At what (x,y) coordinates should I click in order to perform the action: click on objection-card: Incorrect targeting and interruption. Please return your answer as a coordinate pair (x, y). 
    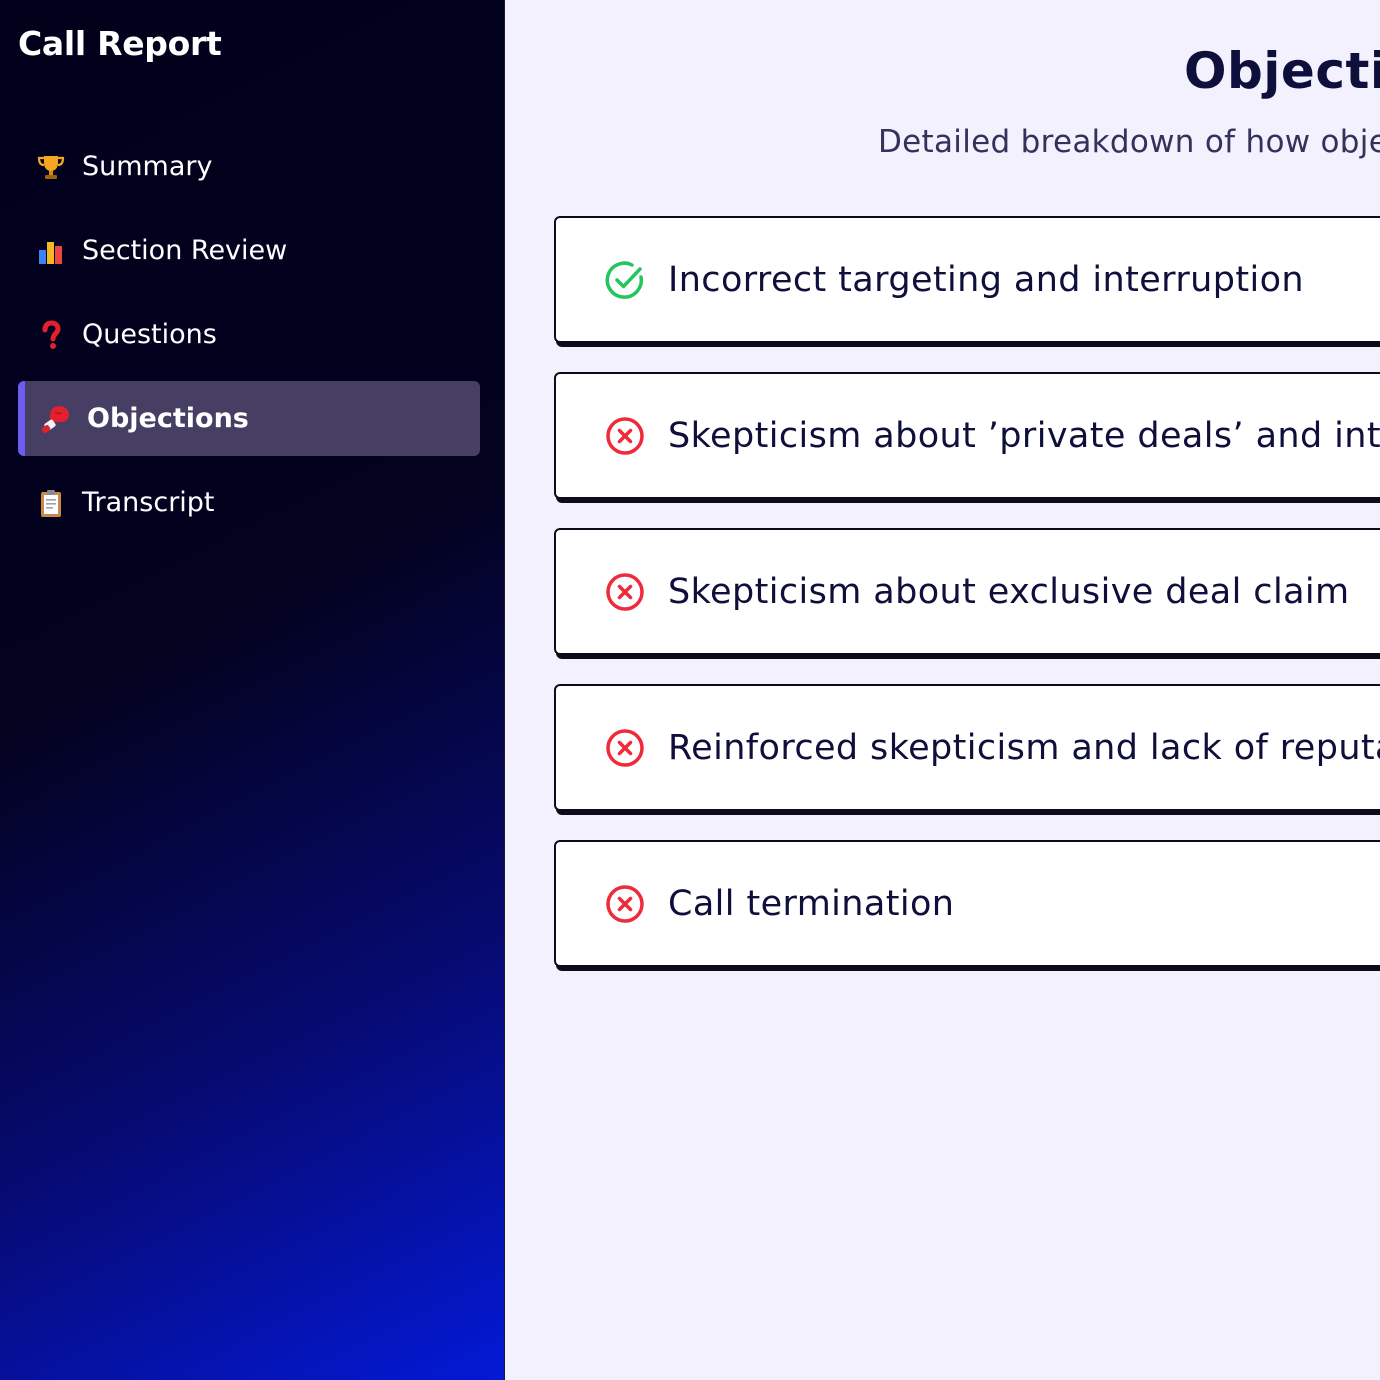
    Looking at the image, I should click on (967, 279).